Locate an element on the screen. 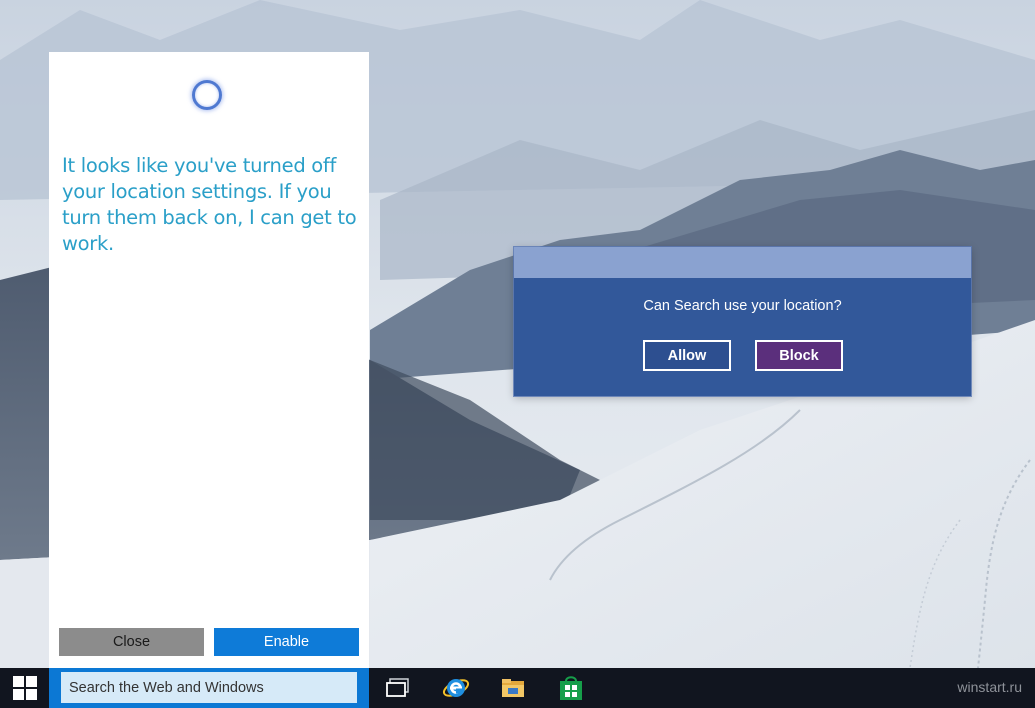  store-icon is located at coordinates (571, 688).